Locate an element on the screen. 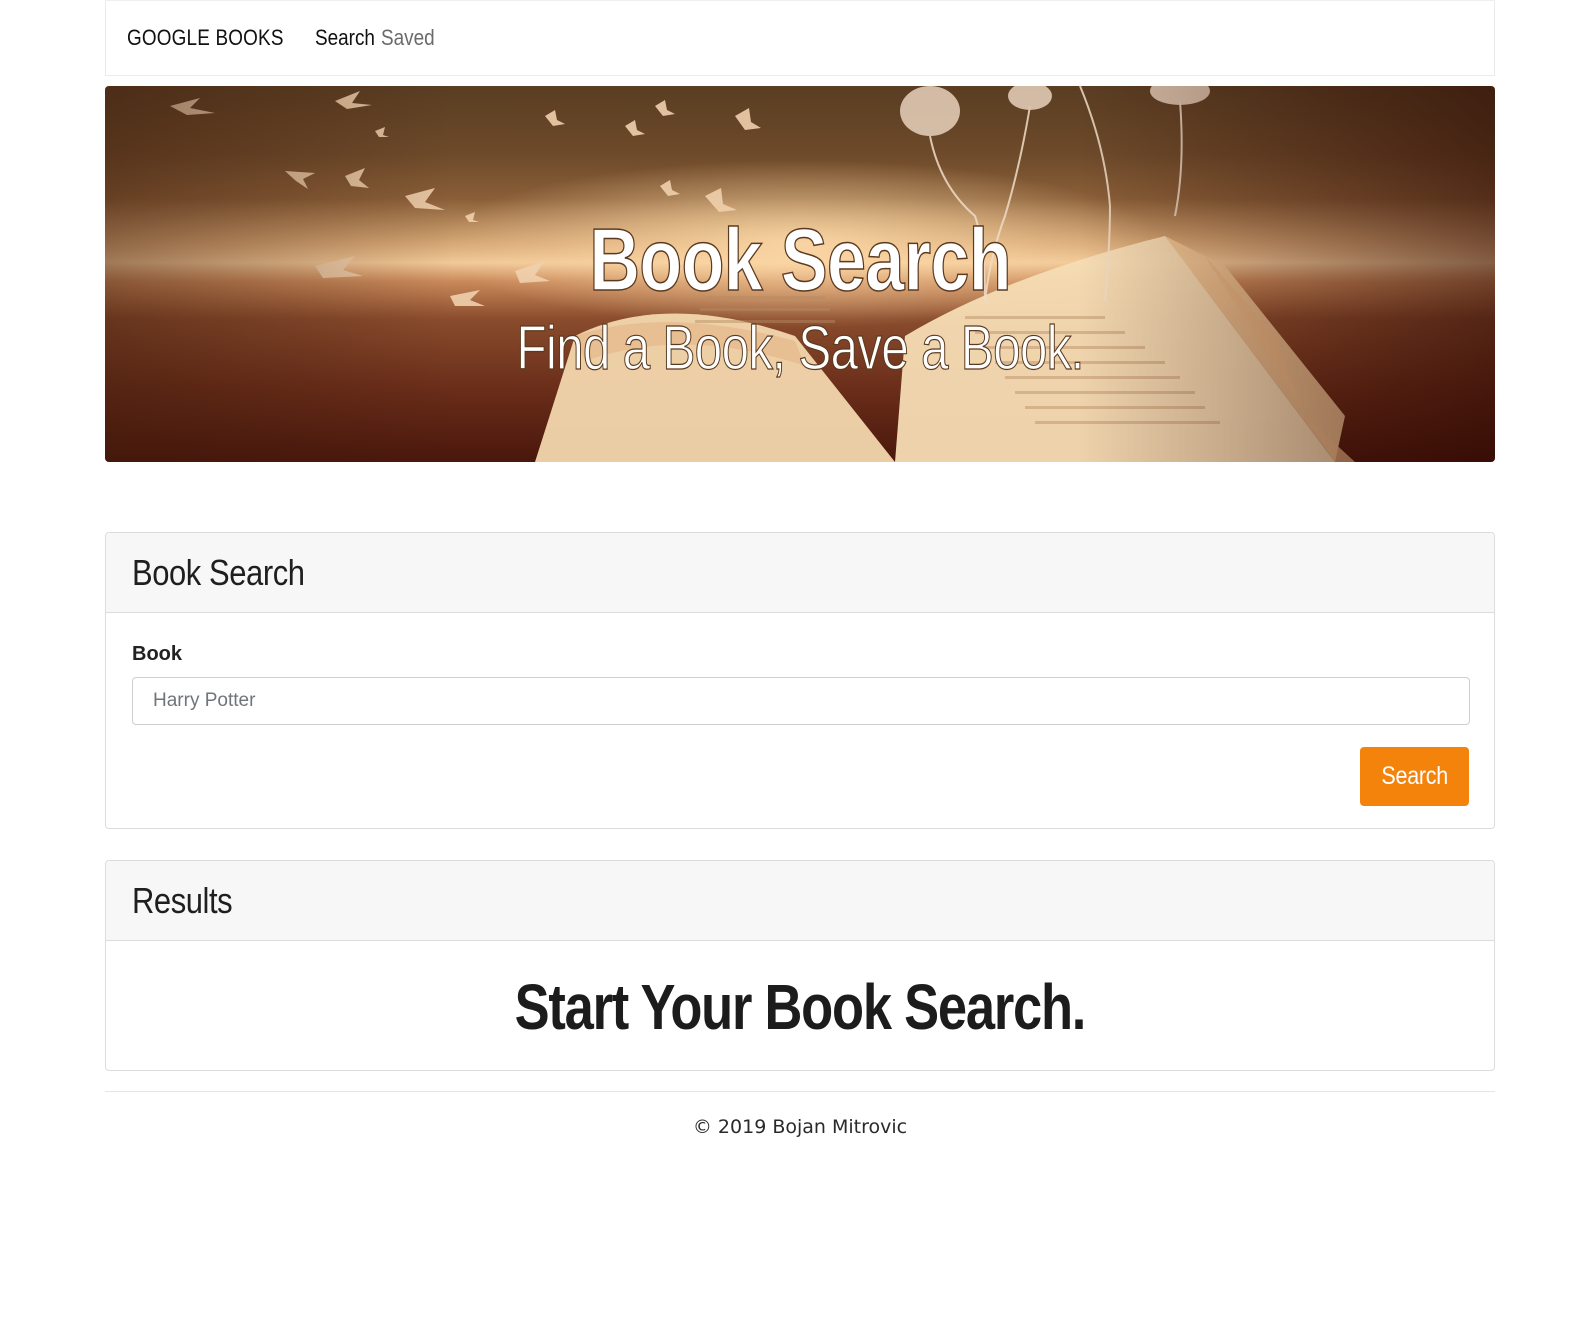  results-empty-message: Start Your Book Search. is located at coordinates (800, 1007).